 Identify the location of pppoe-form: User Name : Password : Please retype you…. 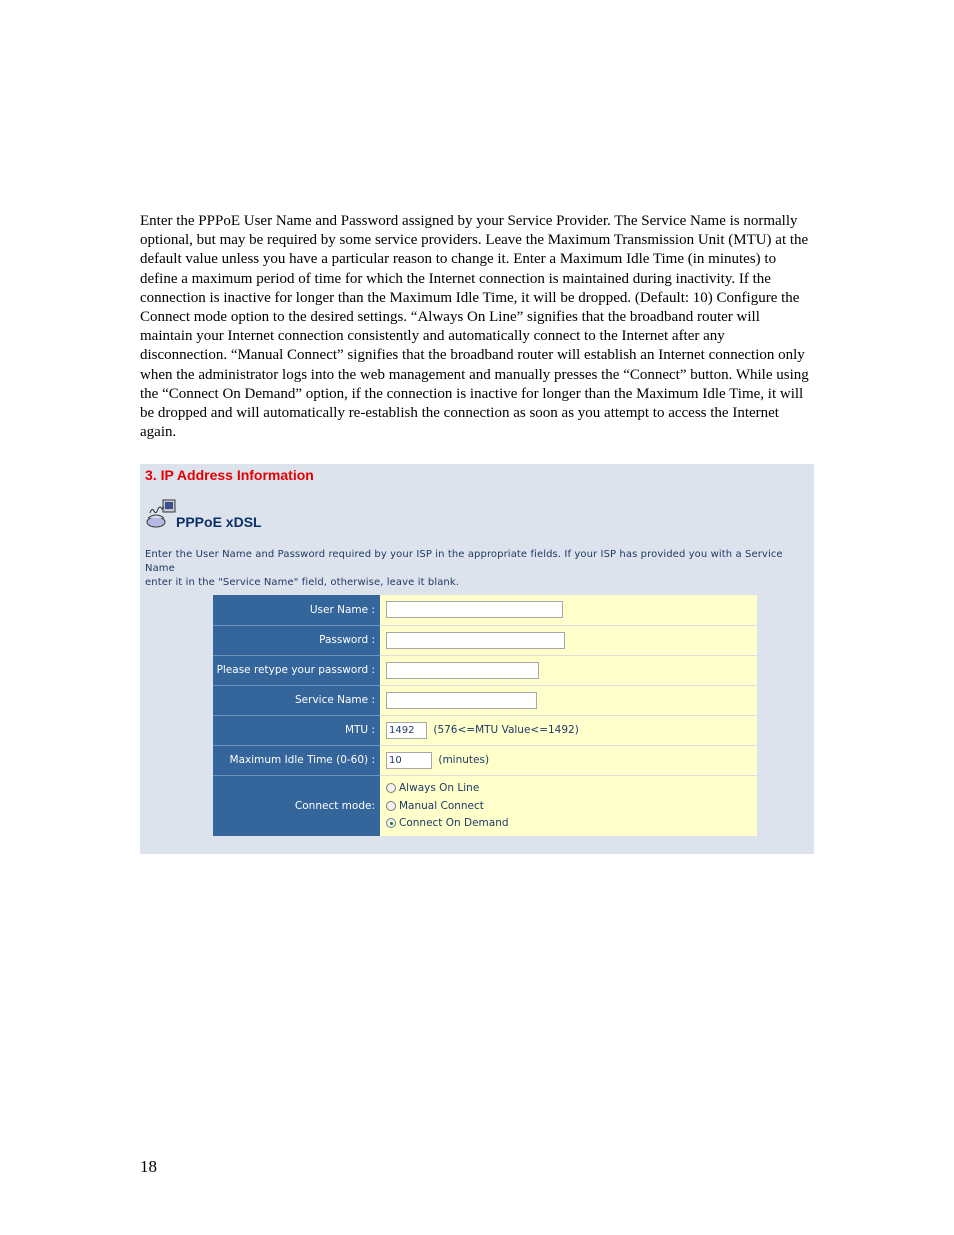
(485, 715).